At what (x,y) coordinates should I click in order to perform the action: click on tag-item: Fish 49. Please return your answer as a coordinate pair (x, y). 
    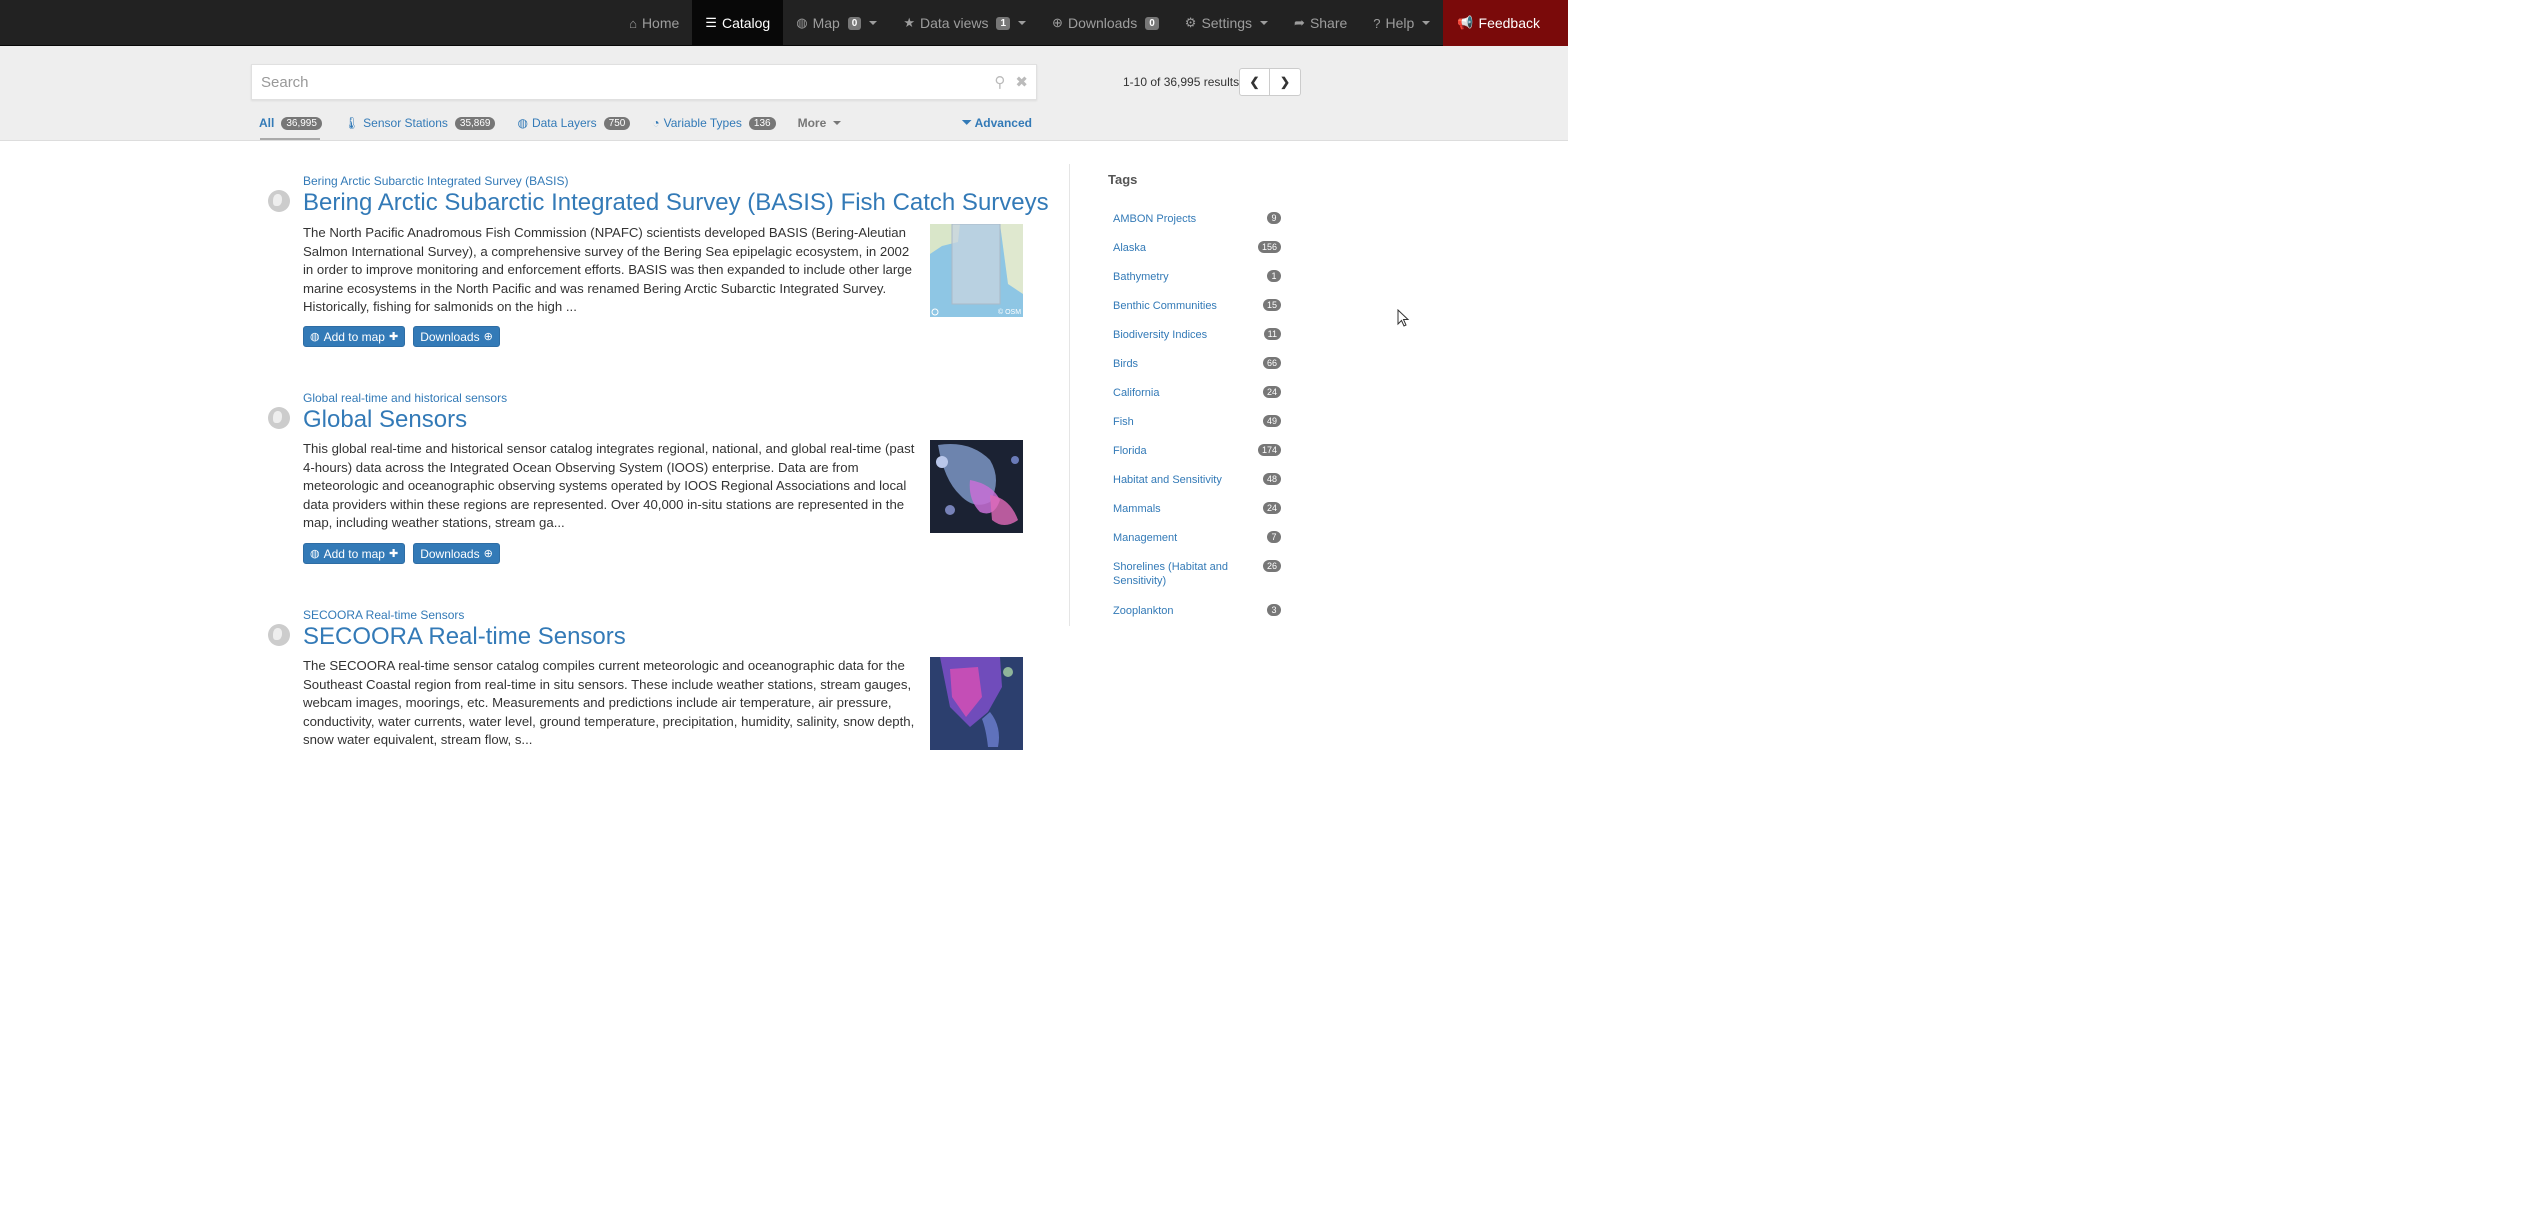
    Looking at the image, I should click on (1197, 422).